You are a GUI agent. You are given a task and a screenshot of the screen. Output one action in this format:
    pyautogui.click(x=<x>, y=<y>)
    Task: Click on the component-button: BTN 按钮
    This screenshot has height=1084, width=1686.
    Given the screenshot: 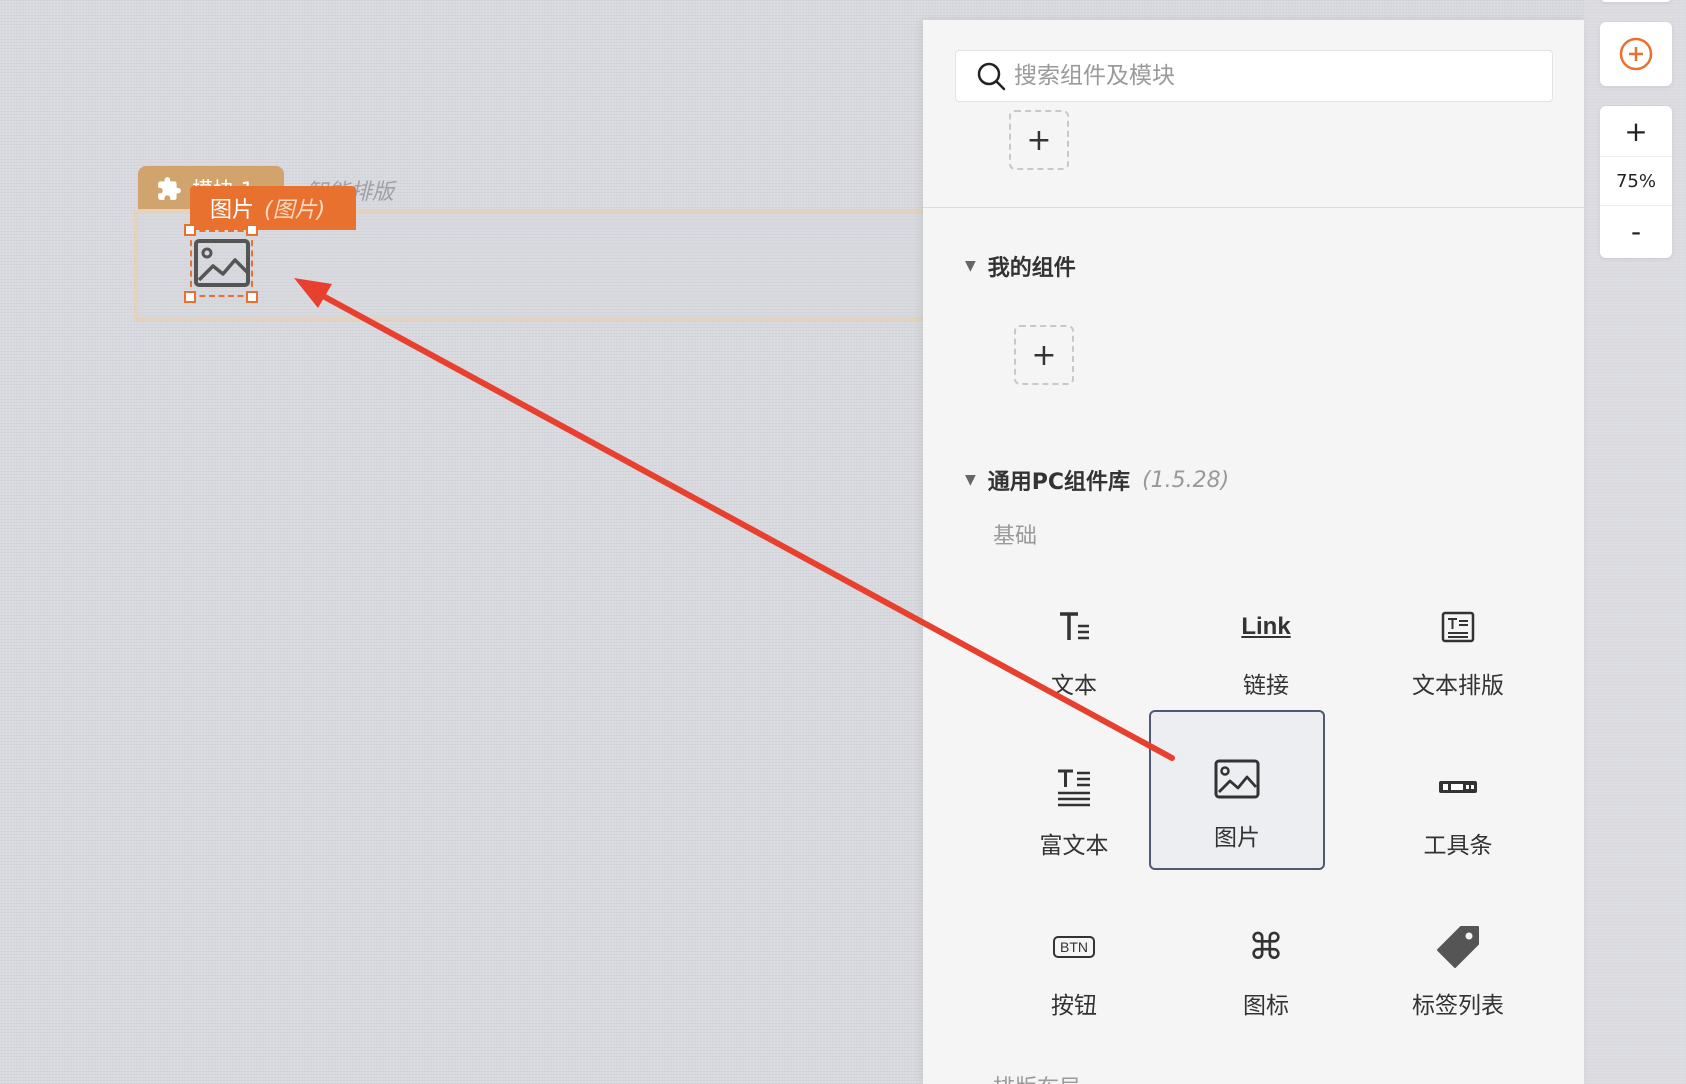 What is the action you would take?
    pyautogui.click(x=1074, y=970)
    